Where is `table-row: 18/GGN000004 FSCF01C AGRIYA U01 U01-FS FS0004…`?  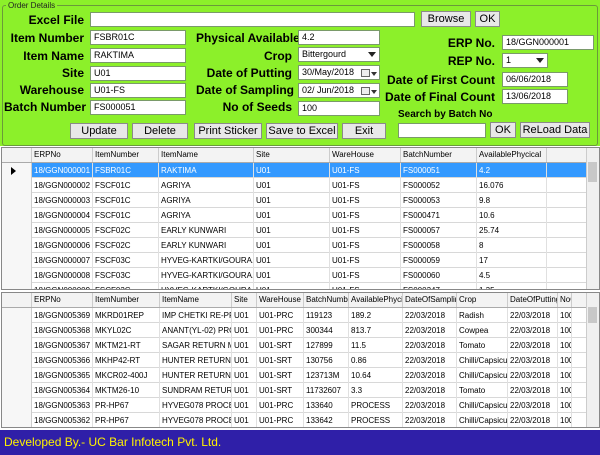 table-row: 18/GGN000004 FSCF01C AGRIYA U01 U01-FS FS0004… is located at coordinates (300, 215).